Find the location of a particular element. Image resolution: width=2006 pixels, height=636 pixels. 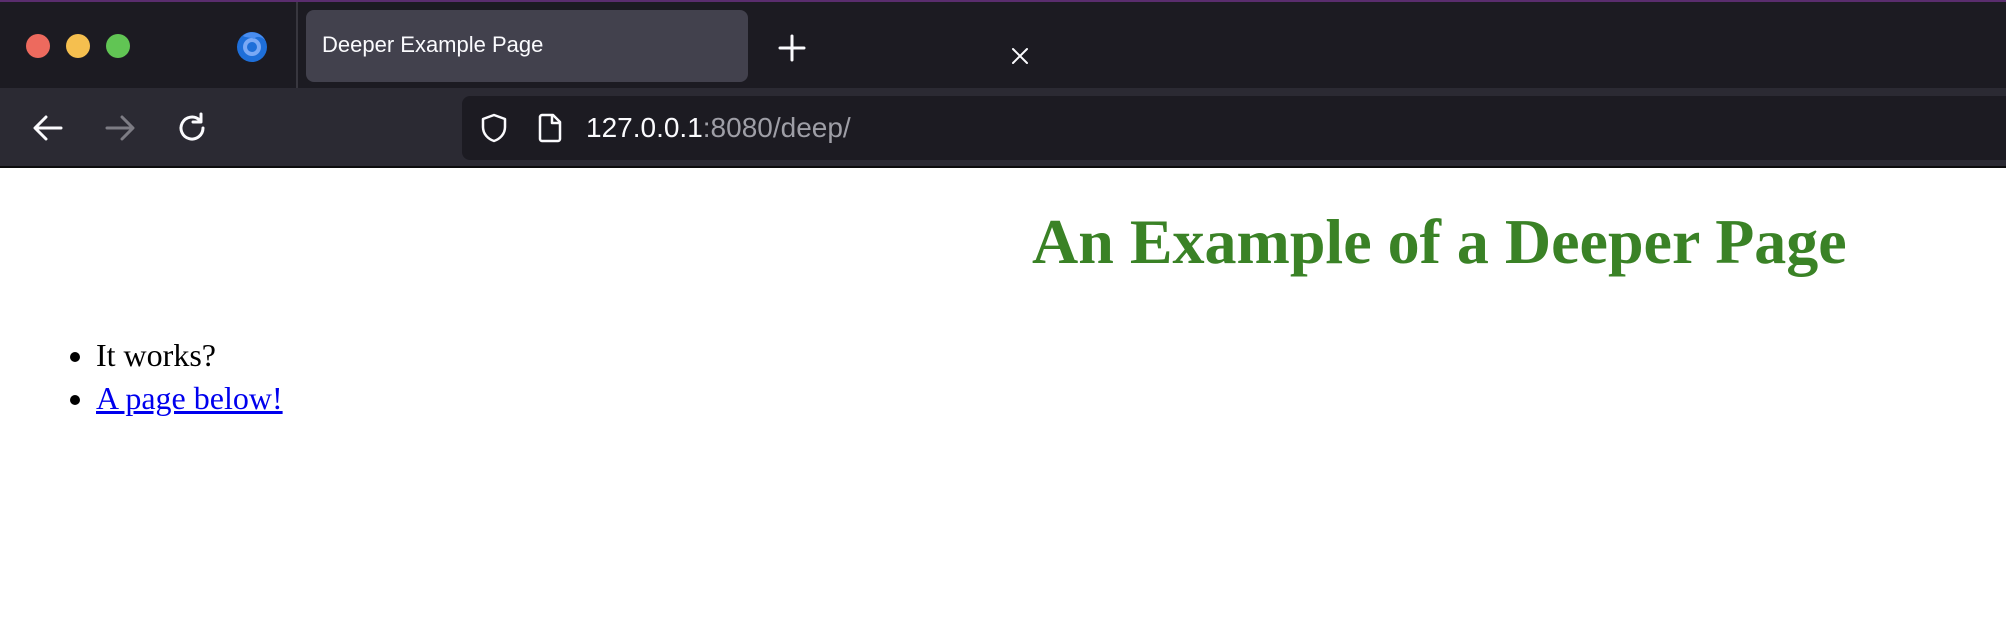

minimize-window-button is located at coordinates (78, 46).